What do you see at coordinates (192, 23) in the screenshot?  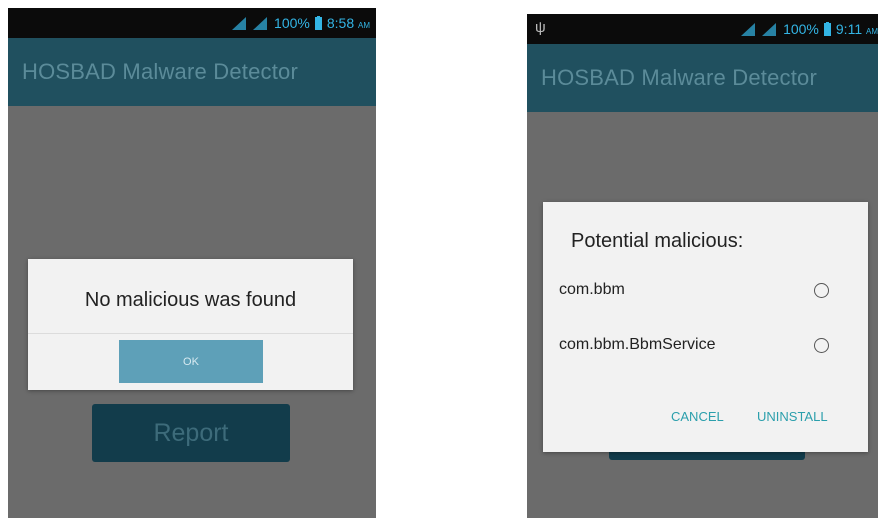 I see `status-bar: 100% 8:58 AM` at bounding box center [192, 23].